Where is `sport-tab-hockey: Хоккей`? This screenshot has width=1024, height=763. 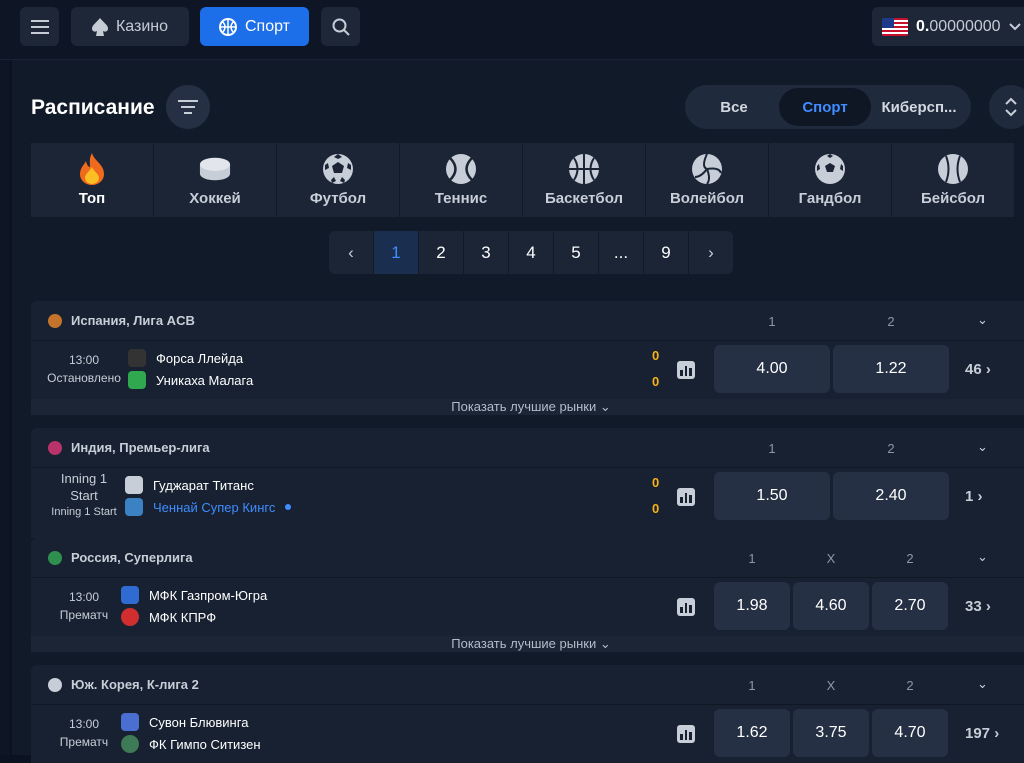
sport-tab-hockey: Хоккей is located at coordinates (215, 180).